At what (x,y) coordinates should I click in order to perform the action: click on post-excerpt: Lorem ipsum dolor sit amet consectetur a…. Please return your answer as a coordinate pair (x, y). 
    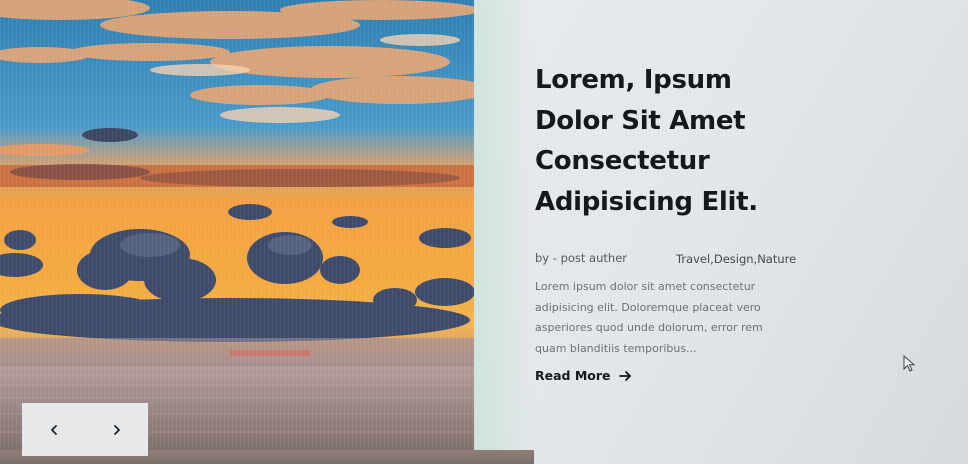
    Looking at the image, I should click on (660, 318).